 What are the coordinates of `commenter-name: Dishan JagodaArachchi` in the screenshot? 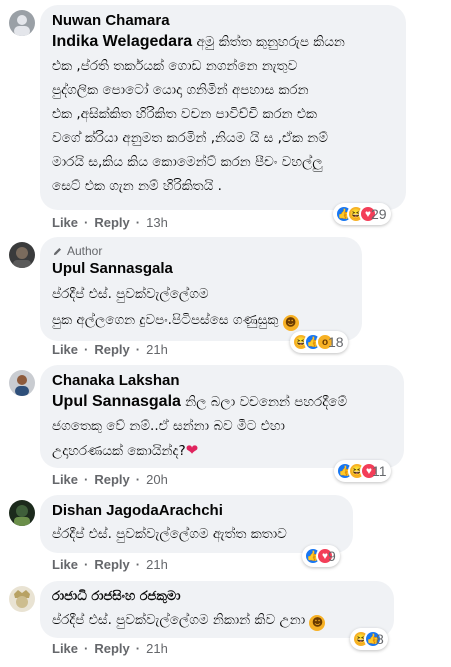 It's located at (196, 510).